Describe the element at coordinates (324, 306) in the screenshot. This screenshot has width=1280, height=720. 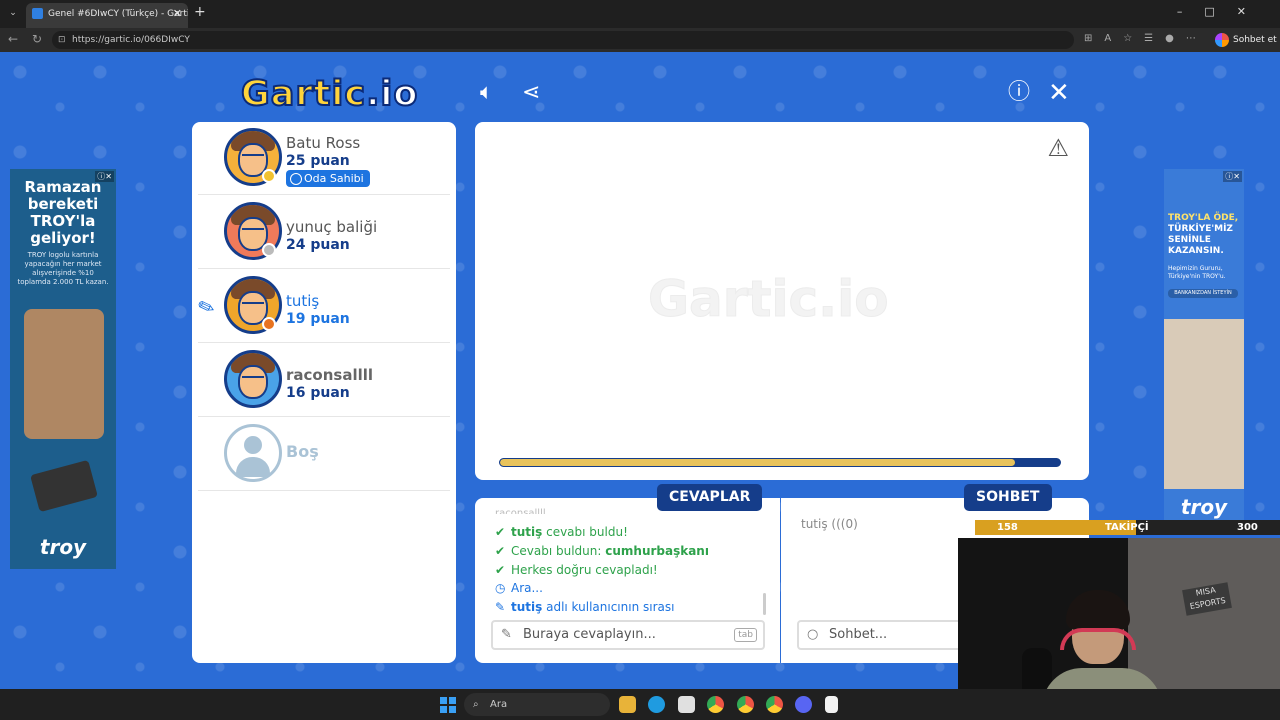
I see `player-row: tutiş 19 puan` at that location.